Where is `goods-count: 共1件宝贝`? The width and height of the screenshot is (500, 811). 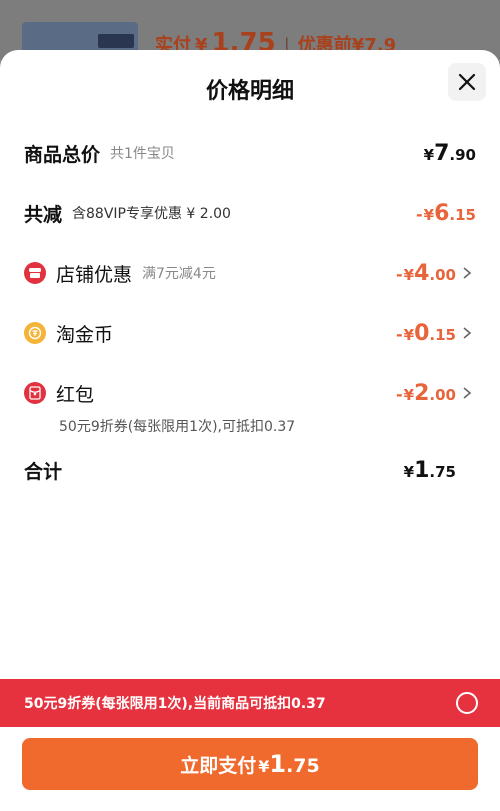 goods-count: 共1件宝贝 is located at coordinates (142, 154).